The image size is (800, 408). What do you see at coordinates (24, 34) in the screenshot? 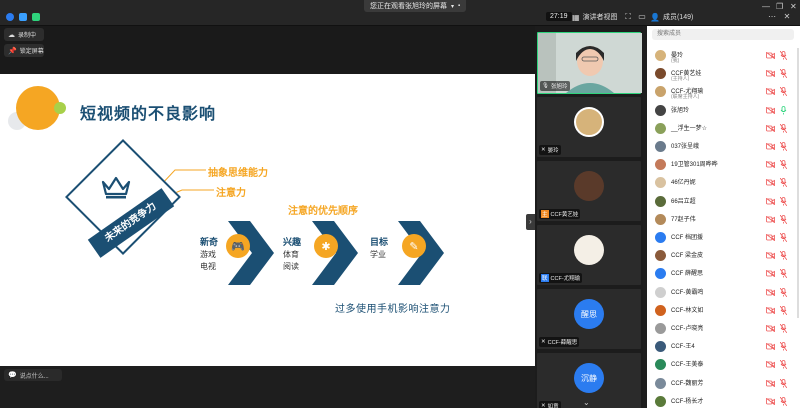
I see `recording-indicator: ☁ 录制中` at bounding box center [24, 34].